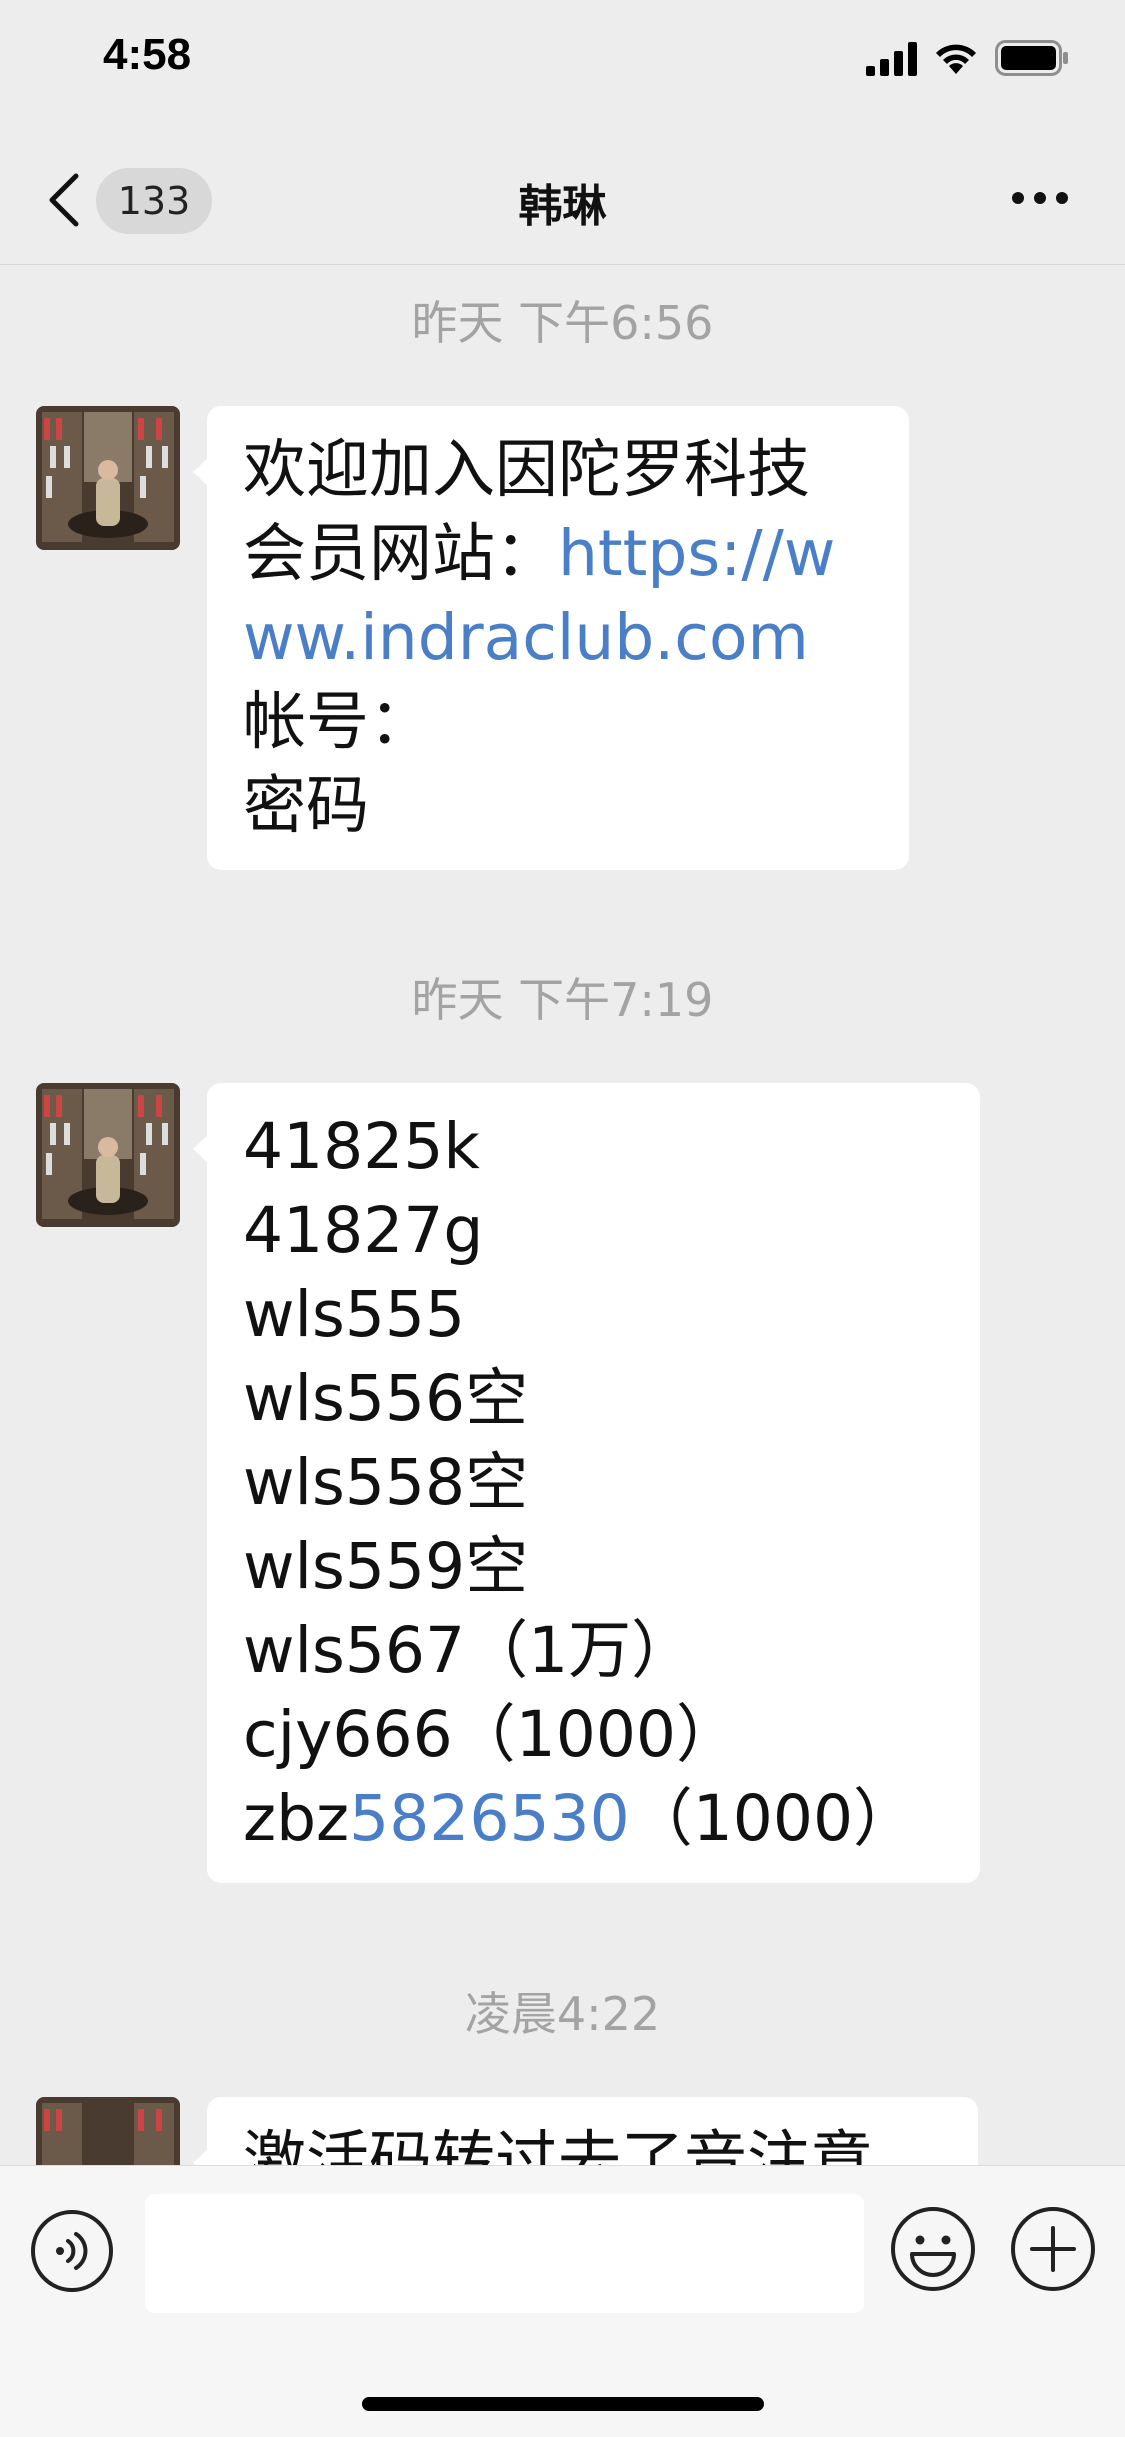  Describe the element at coordinates (562, 323) in the screenshot. I see `message-timestamp: 昨天 下午6:56` at that location.